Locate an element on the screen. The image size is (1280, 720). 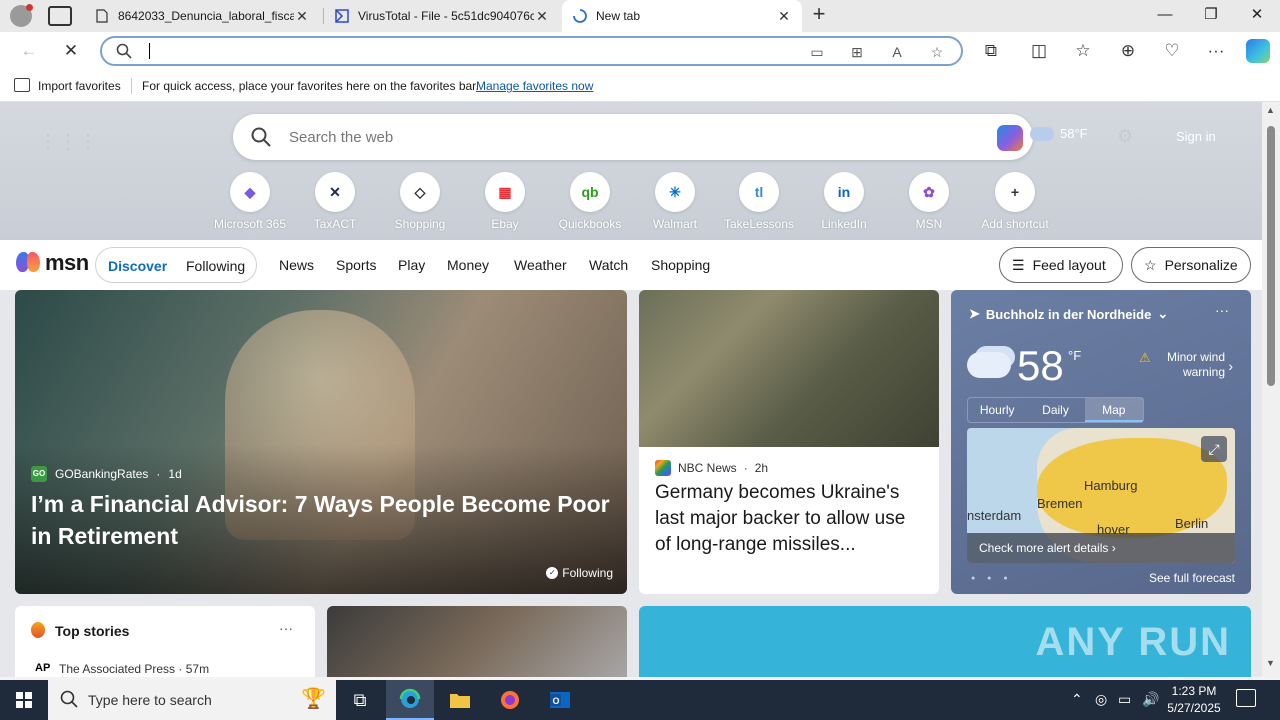
collections-icon: ⊕ is located at coordinates (1128, 51).